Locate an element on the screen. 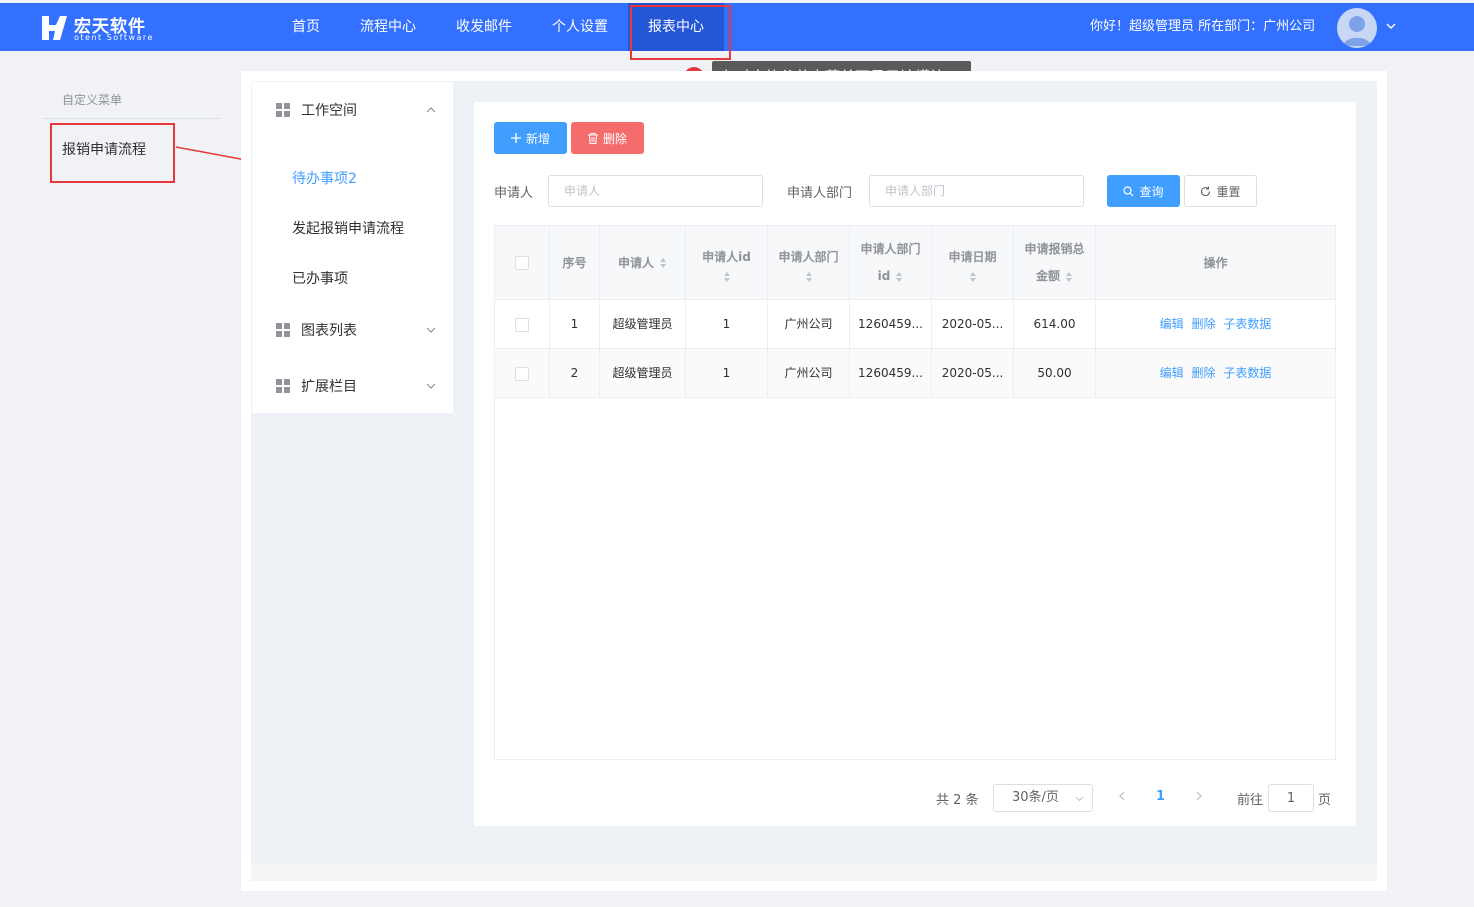  header-date-label: 申请日期 is located at coordinates (972, 256).